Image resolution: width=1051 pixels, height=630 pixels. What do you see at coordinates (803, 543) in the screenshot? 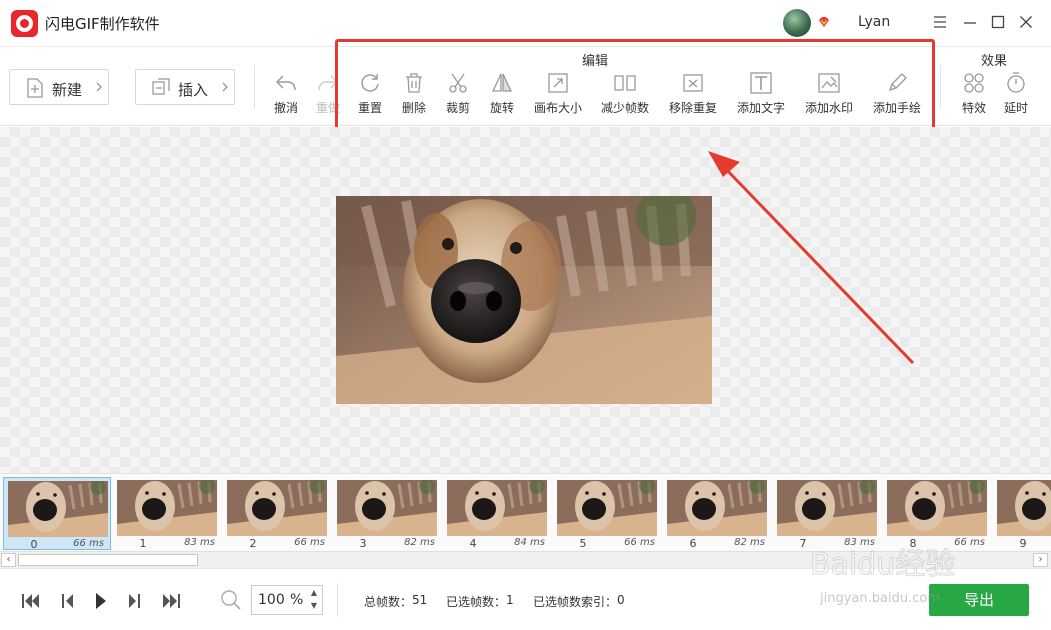
I see `frame-index: 7` at bounding box center [803, 543].